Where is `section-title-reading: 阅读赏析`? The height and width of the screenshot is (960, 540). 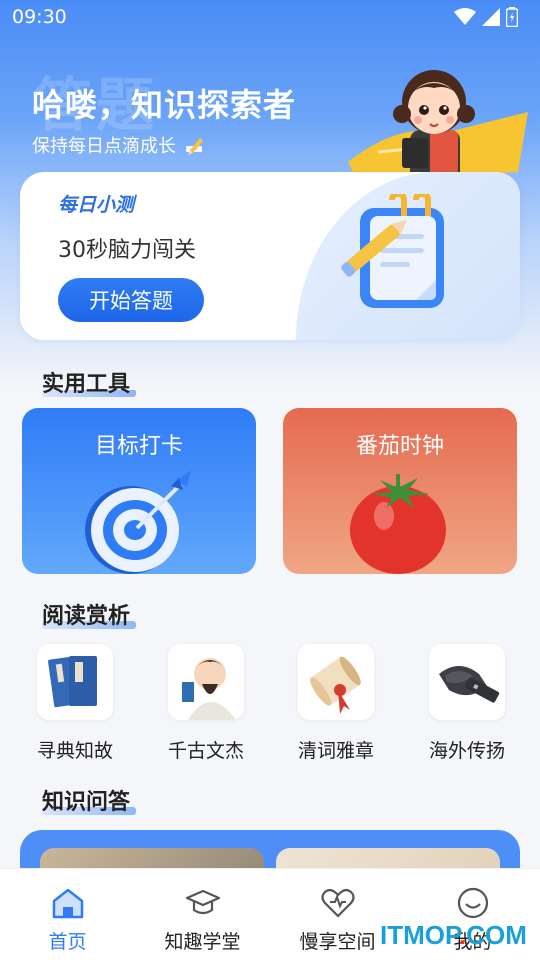
section-title-reading: 阅读赏析 is located at coordinates (89, 614).